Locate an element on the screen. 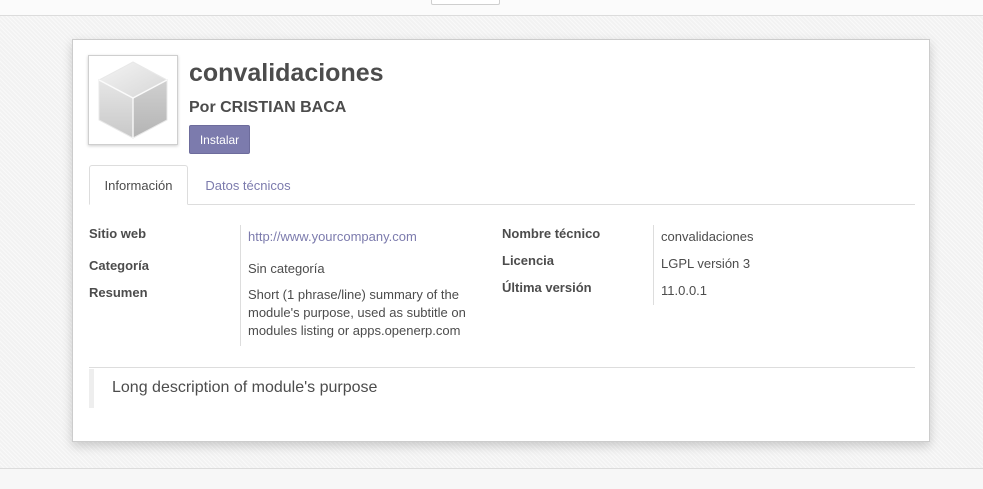 The height and width of the screenshot is (489, 983). tab-informacion: Información is located at coordinates (138, 185).